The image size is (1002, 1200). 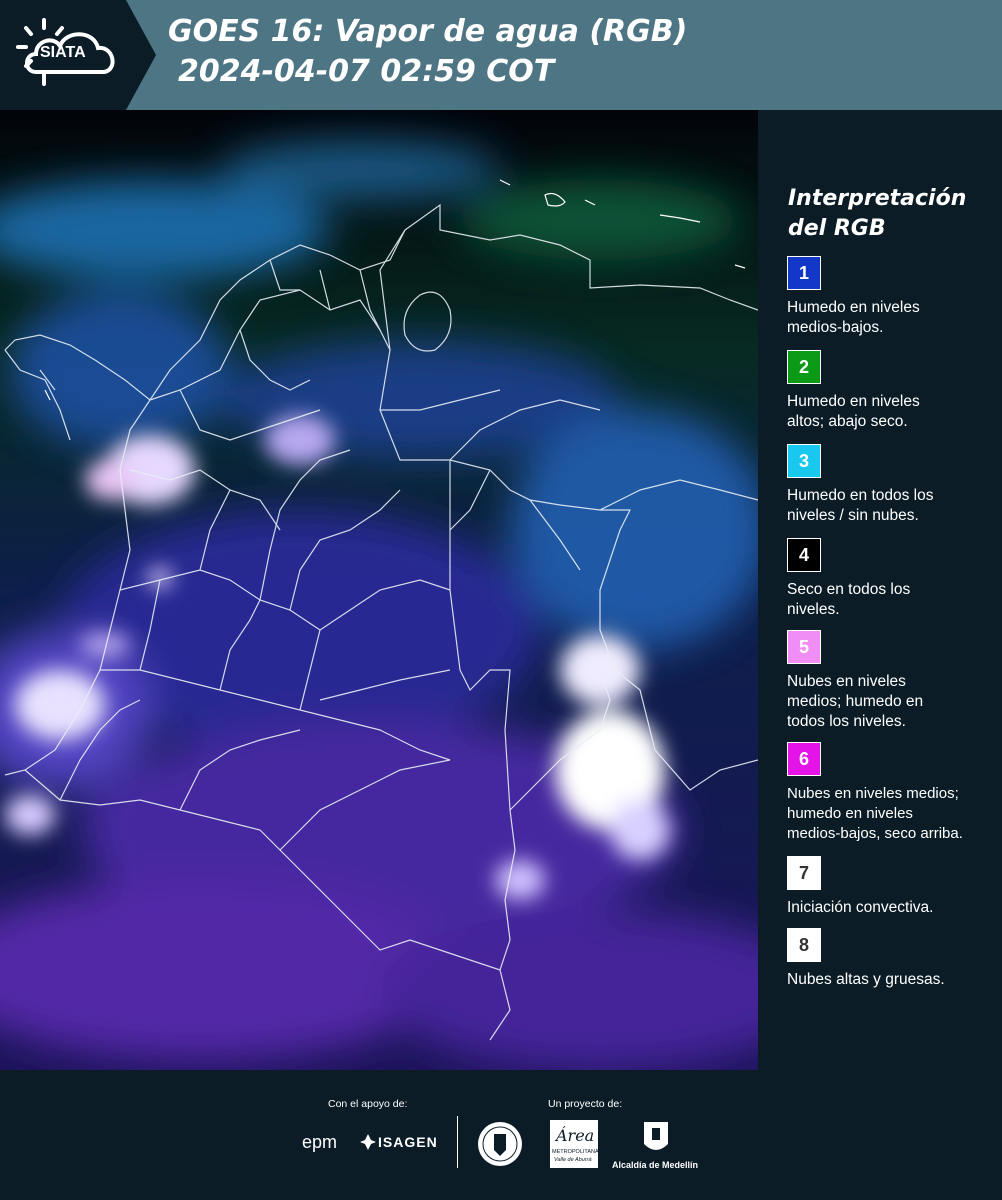 I want to click on legend-number-4: 4, so click(x=803, y=554).